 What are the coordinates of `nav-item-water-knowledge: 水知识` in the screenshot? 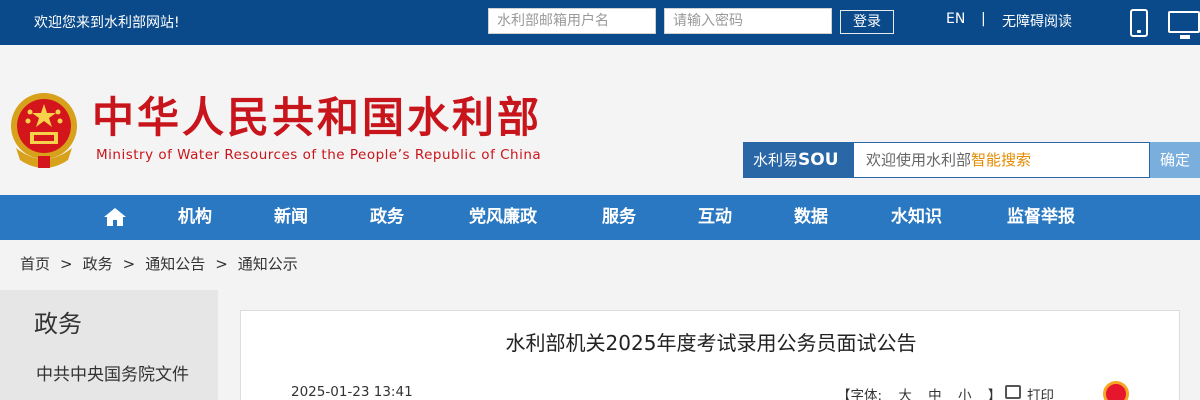 It's located at (916, 217).